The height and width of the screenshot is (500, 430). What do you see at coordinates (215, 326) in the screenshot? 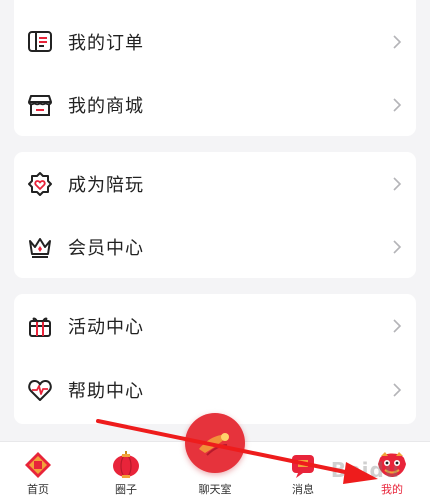
I see `menu-item-activity-center: 活动中心` at bounding box center [215, 326].